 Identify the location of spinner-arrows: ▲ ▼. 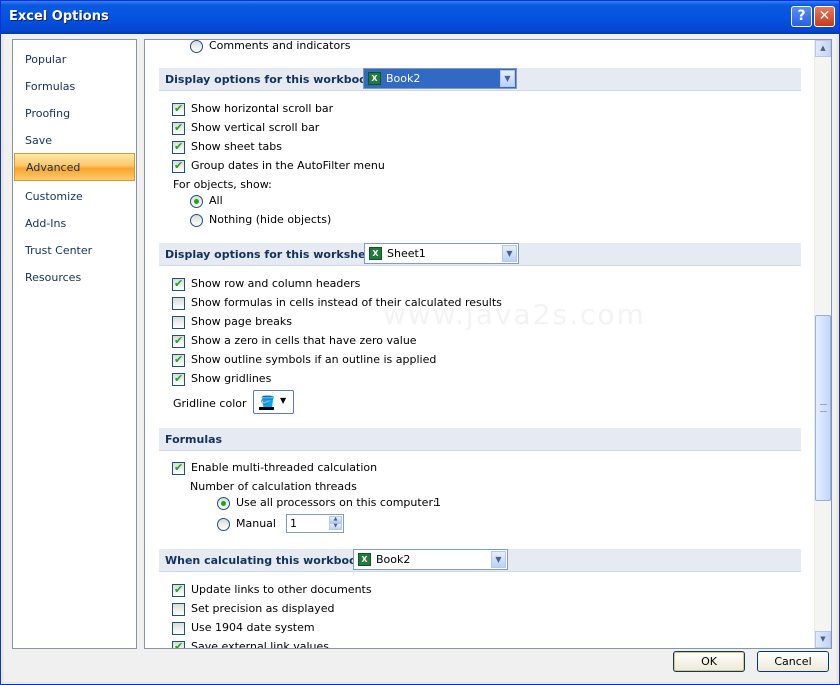
(335, 523).